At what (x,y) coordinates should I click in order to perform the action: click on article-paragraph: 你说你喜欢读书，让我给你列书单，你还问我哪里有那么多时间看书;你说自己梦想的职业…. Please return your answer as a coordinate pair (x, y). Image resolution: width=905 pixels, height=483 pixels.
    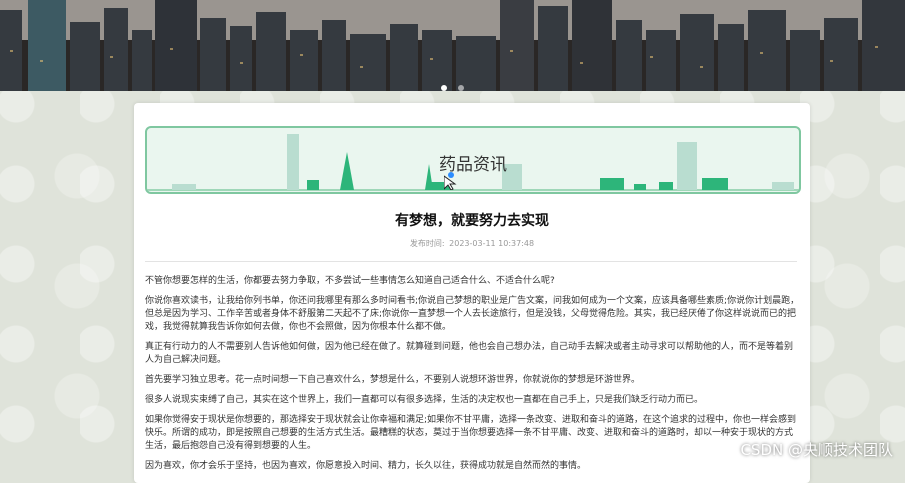
    Looking at the image, I should click on (472, 314).